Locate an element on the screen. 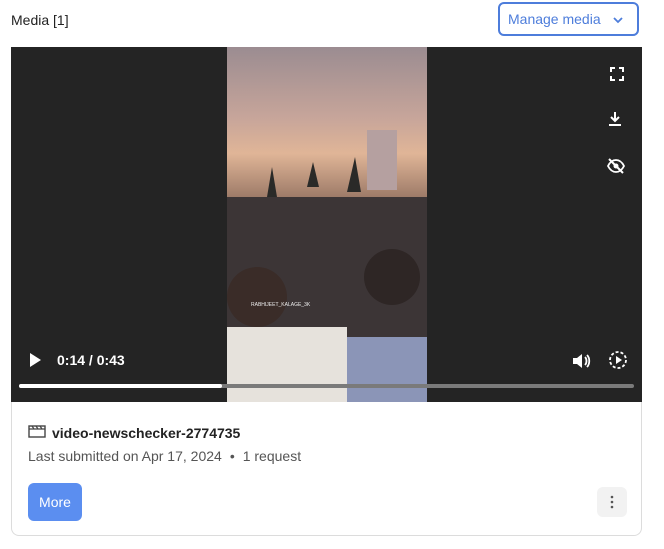 This screenshot has width=664, height=549. play-icon is located at coordinates (37, 361).